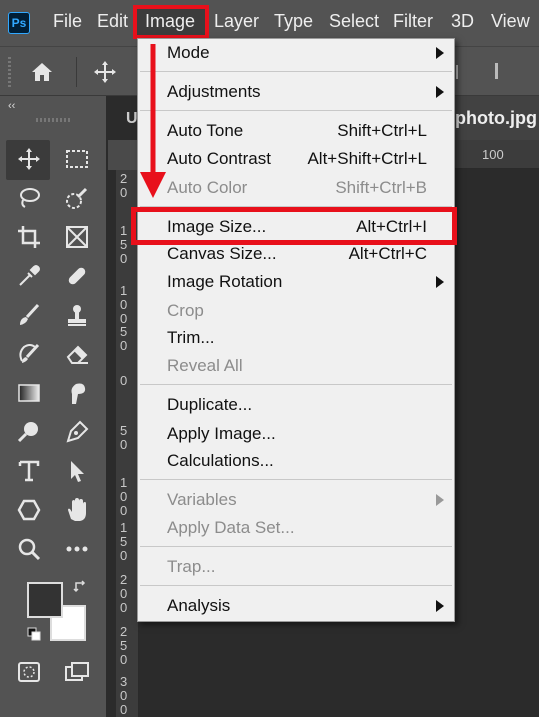 Image resolution: width=539 pixels, height=717 pixels. What do you see at coordinates (207, 187) in the screenshot?
I see `menu-item-label: Auto Color` at bounding box center [207, 187].